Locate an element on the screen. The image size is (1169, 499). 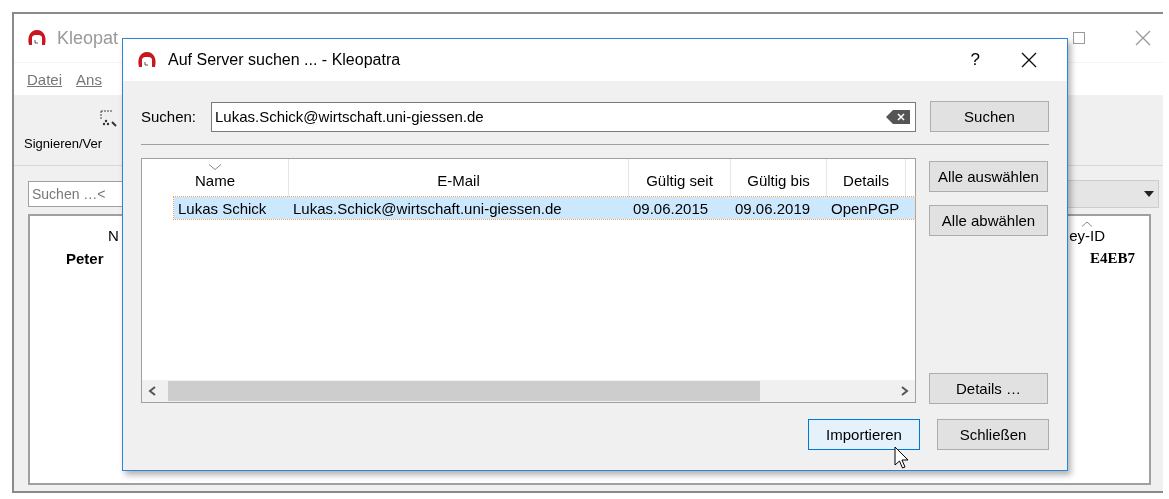
help-button: ? is located at coordinates (975, 60).